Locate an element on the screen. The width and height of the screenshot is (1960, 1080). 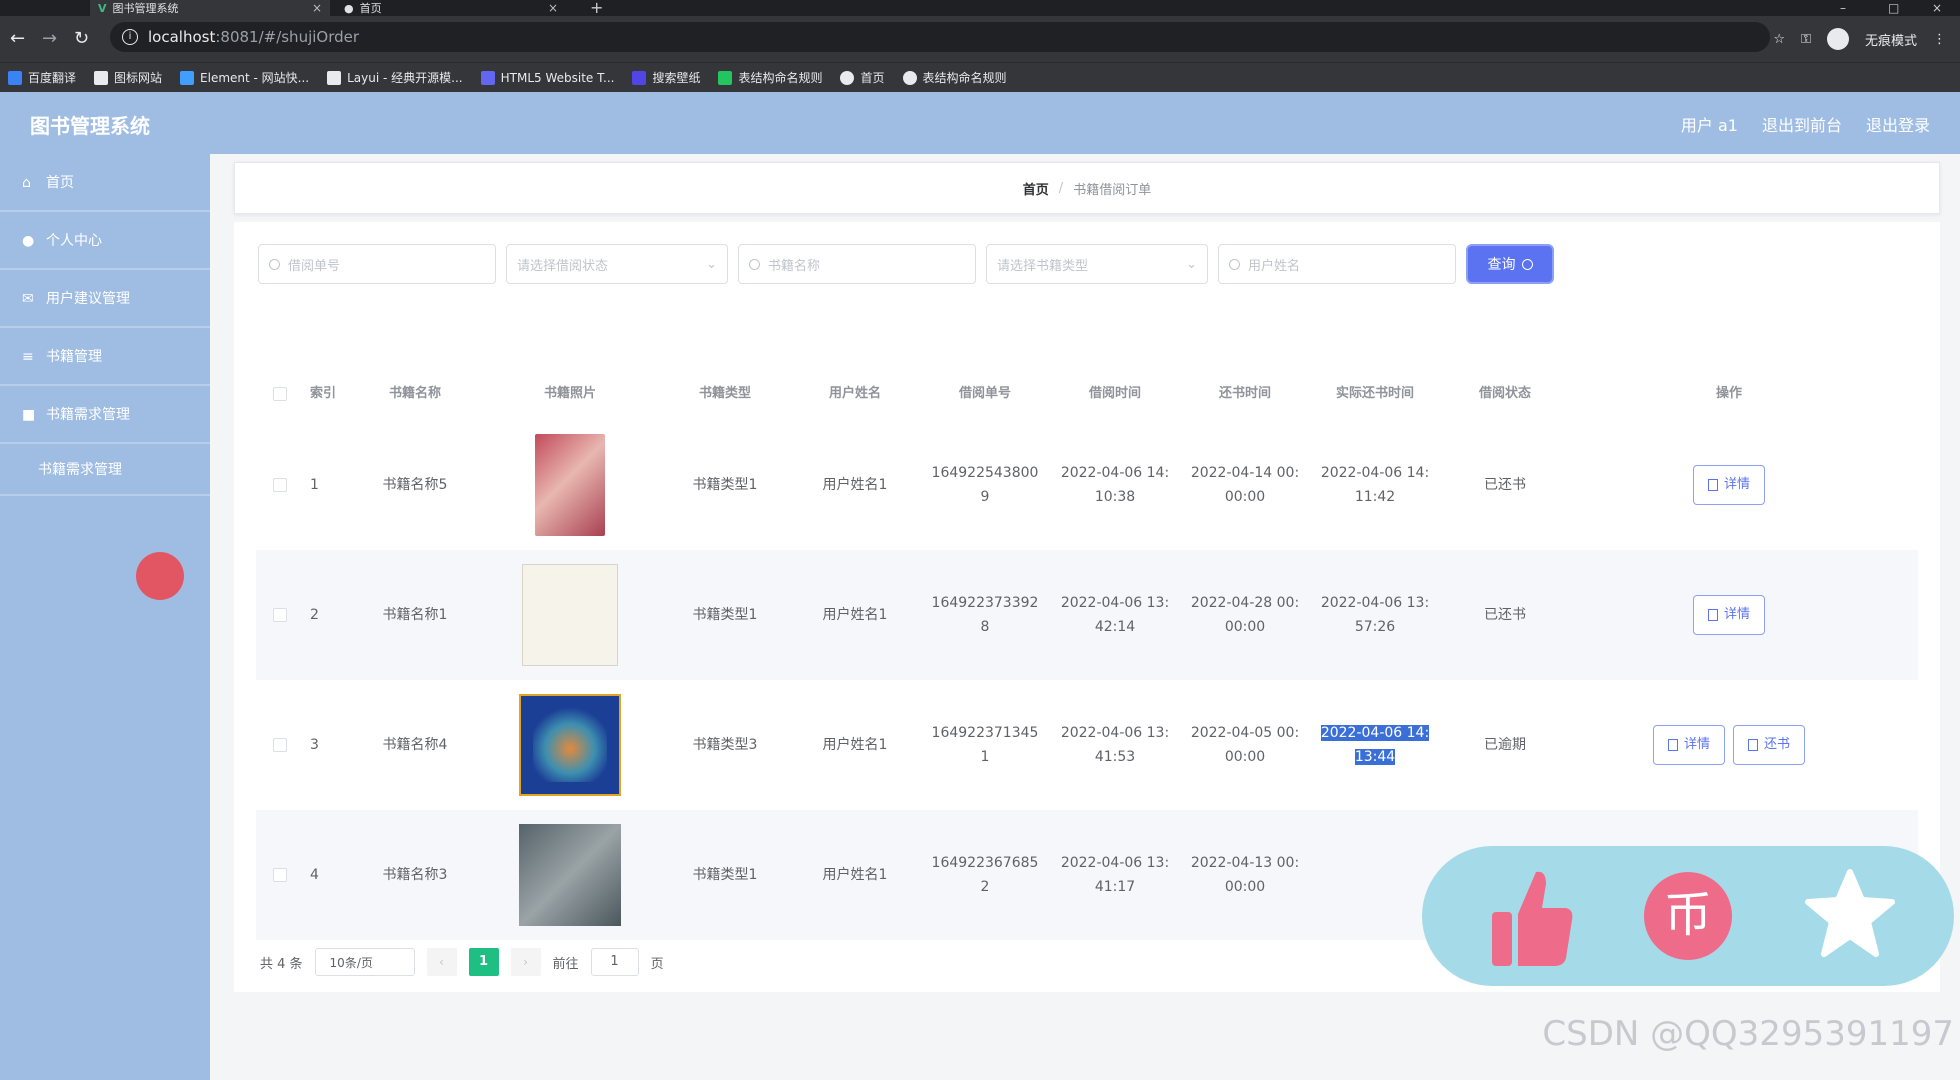
placeholder: 借阅单号 is located at coordinates (314, 266).